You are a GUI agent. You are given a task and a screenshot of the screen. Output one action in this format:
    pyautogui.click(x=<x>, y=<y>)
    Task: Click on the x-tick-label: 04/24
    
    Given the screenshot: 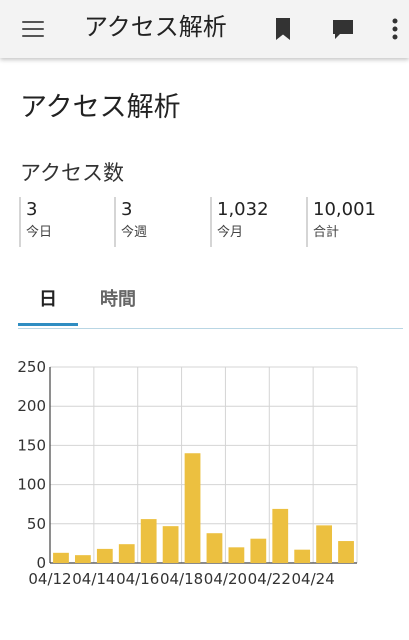 What is the action you would take?
    pyautogui.click(x=313, y=579)
    